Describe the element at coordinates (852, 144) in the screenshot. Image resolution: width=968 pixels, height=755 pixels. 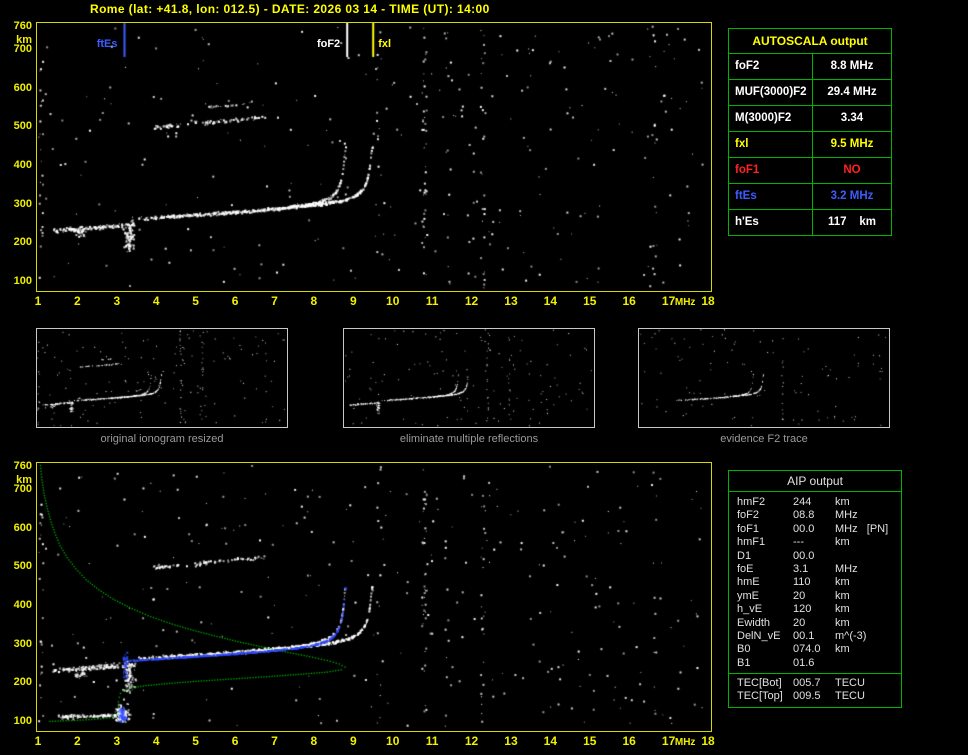
I see `autoscala-row-value: 9.5 MHz` at that location.